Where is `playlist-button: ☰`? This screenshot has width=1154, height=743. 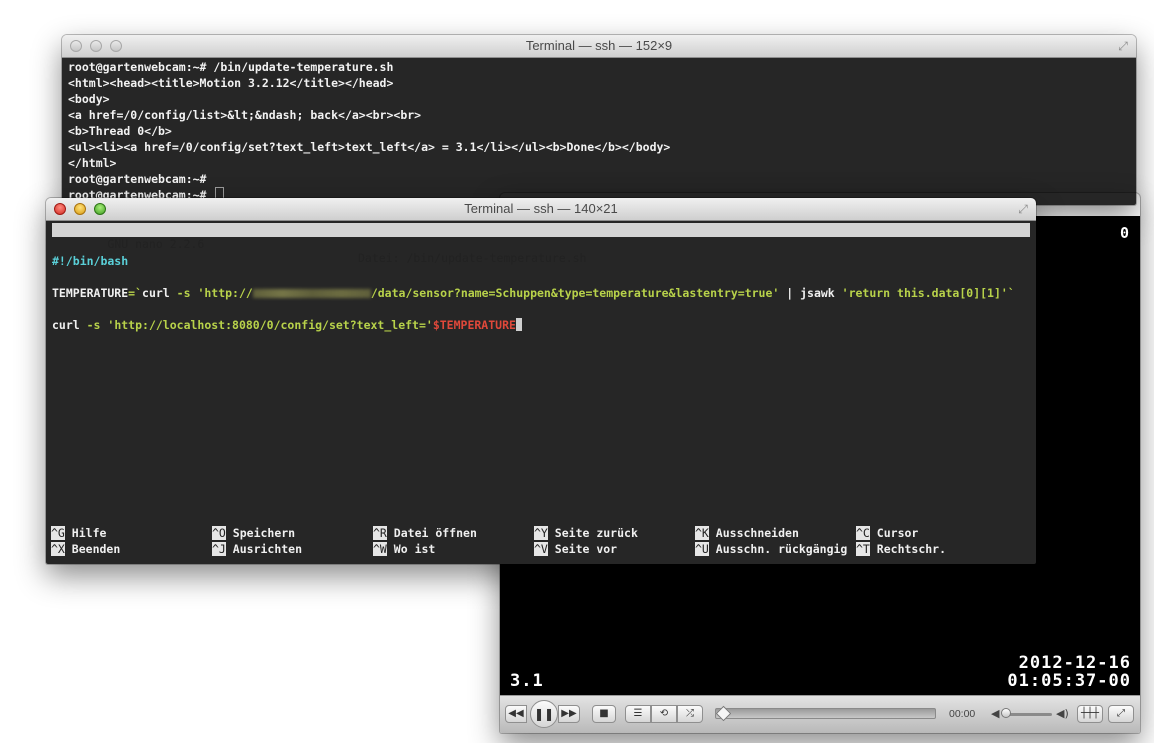
playlist-button: ☰ is located at coordinates (638, 714).